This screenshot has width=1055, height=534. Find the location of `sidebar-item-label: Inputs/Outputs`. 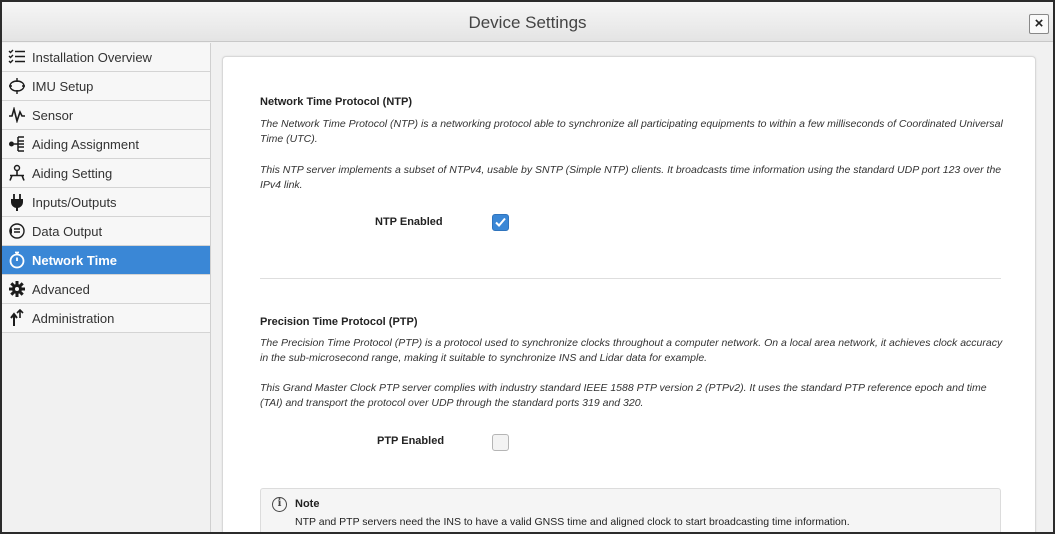

sidebar-item-label: Inputs/Outputs is located at coordinates (74, 202).